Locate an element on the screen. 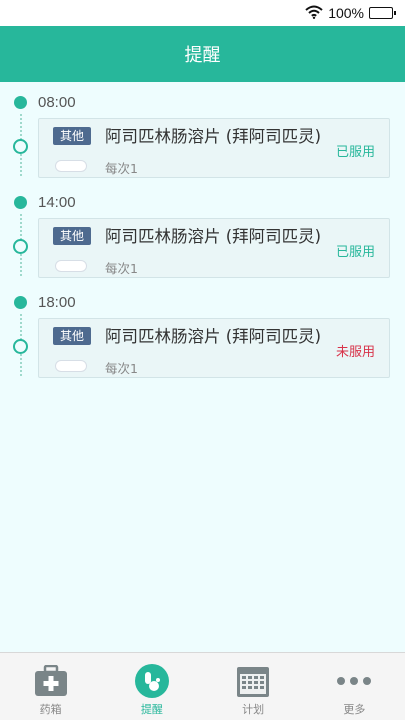 The image size is (405, 720). tab-plan: 计划 is located at coordinates (253, 686).